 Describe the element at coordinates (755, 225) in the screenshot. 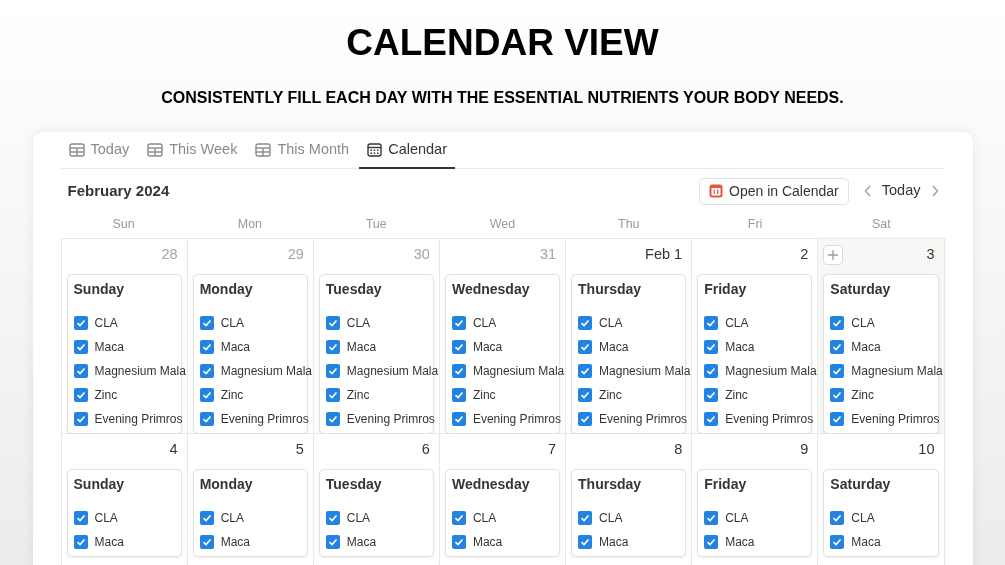

I see `weekday-label: Fri` at that location.